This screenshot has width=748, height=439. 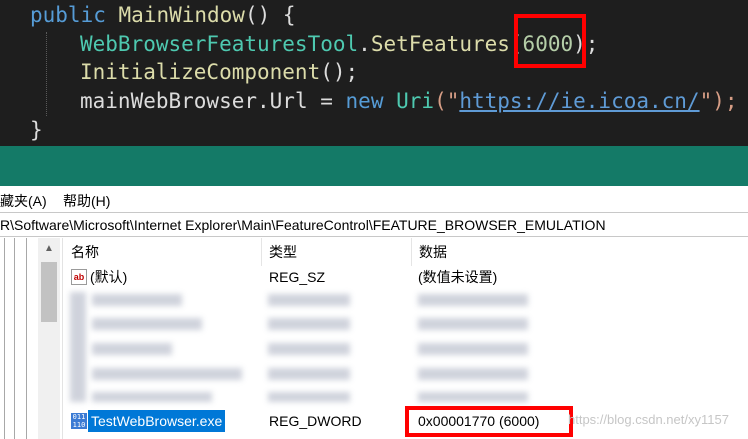 I want to click on code-punct: ();, so click(x=339, y=72).